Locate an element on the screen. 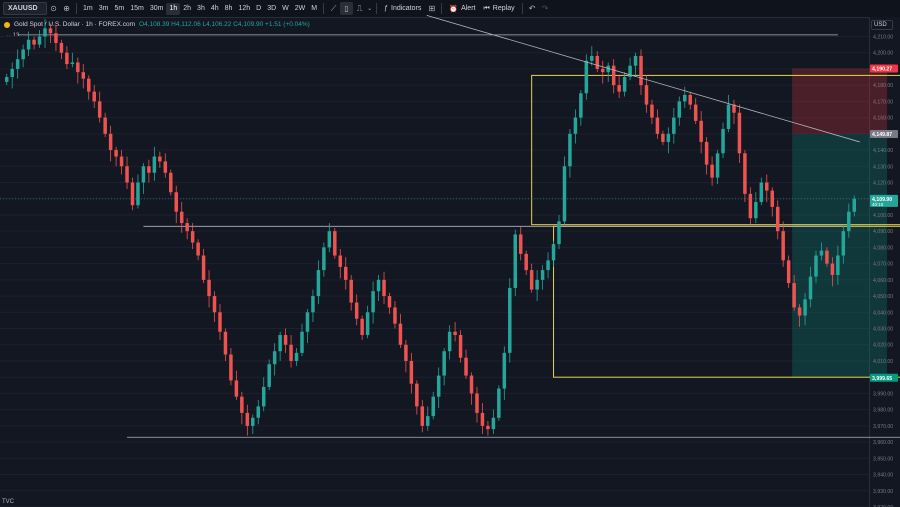  price-tick-label: 4,070.00 is located at coordinates (883, 265).